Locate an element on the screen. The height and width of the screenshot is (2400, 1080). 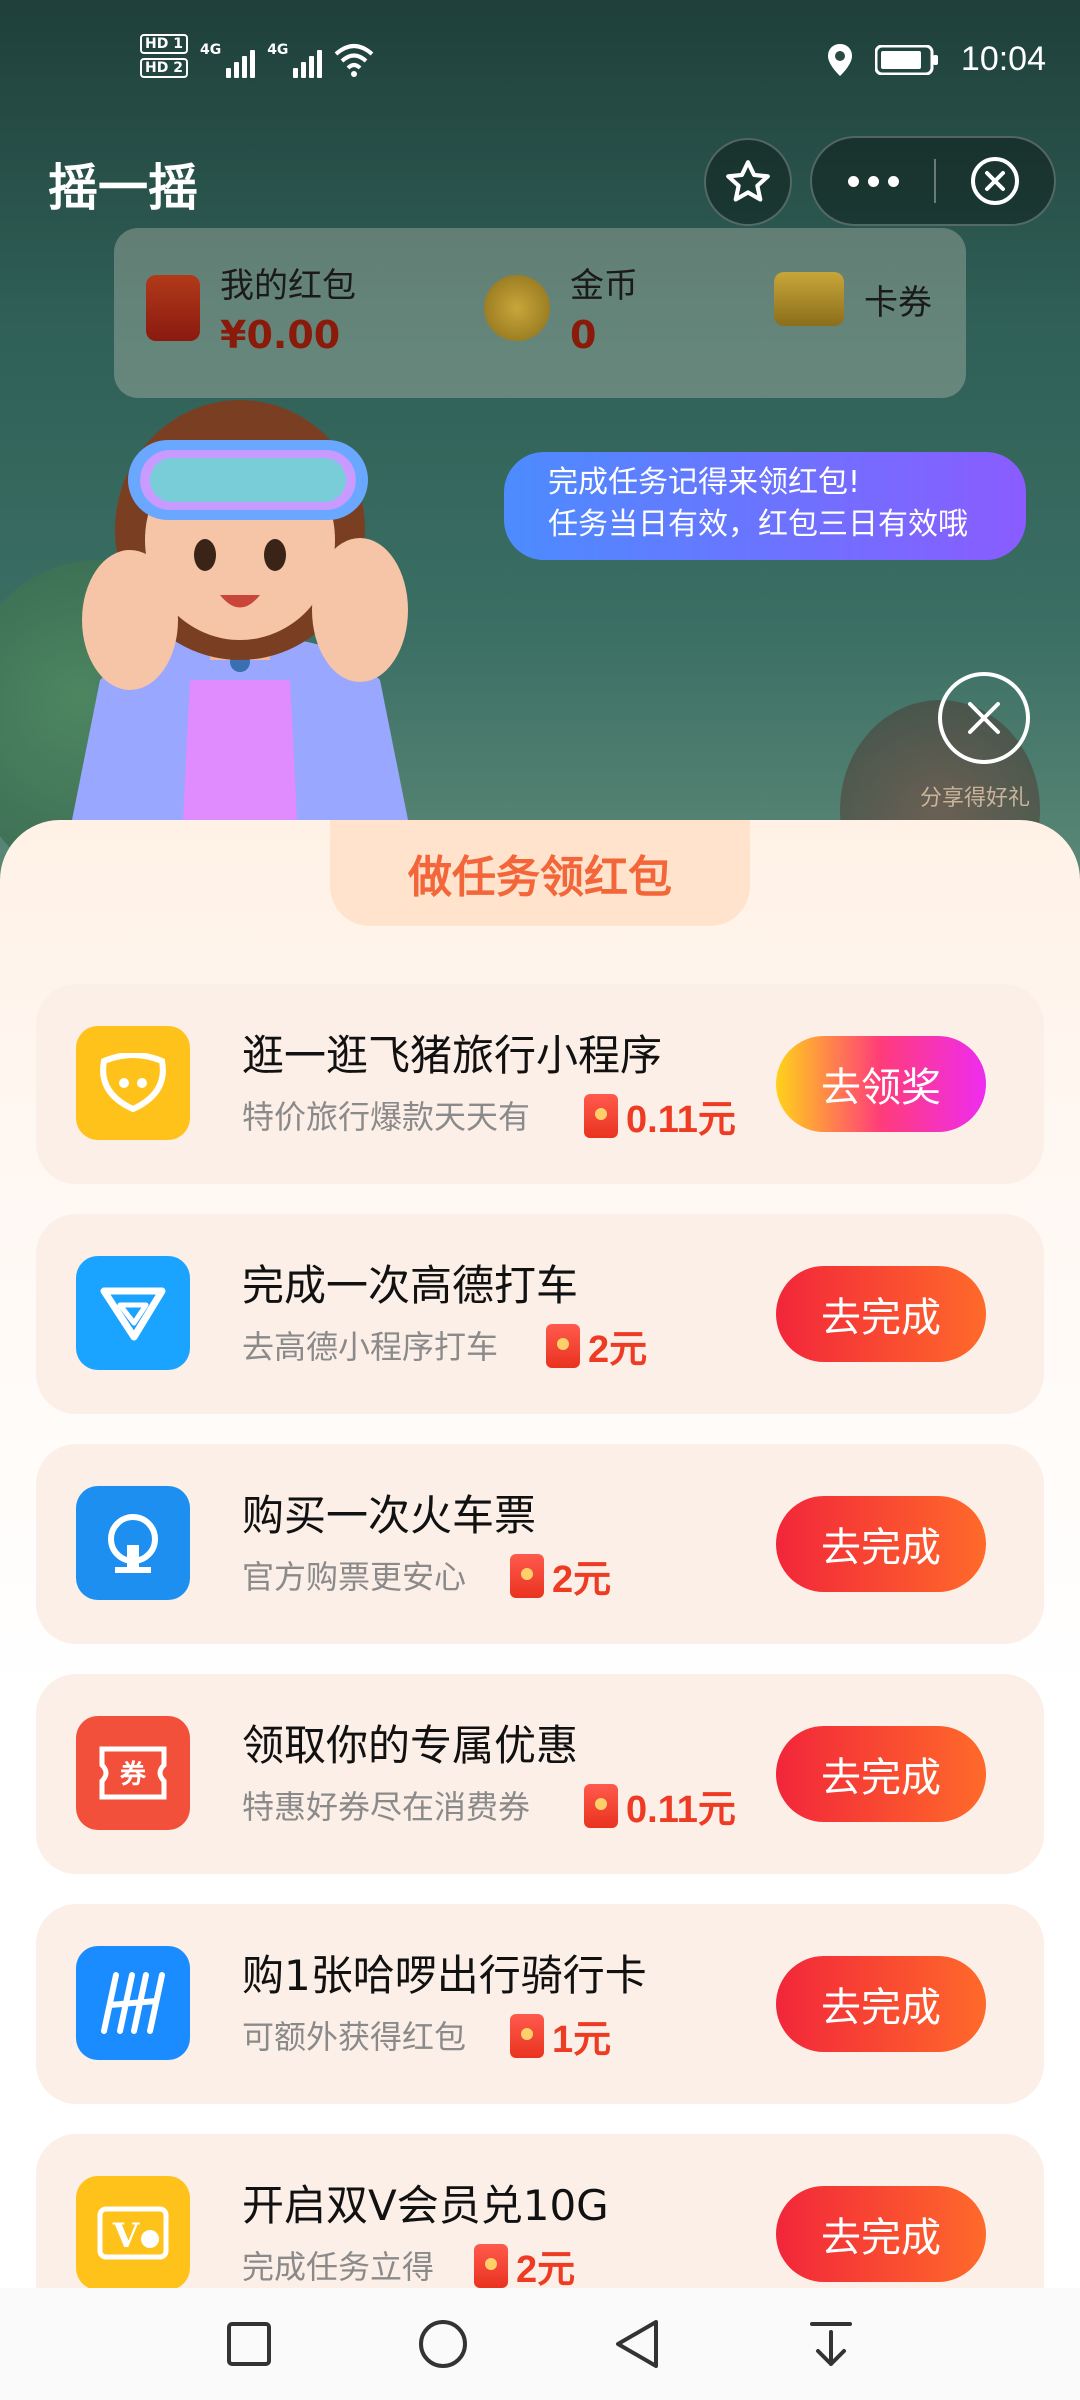
mini-program-capsule is located at coordinates (933, 181).